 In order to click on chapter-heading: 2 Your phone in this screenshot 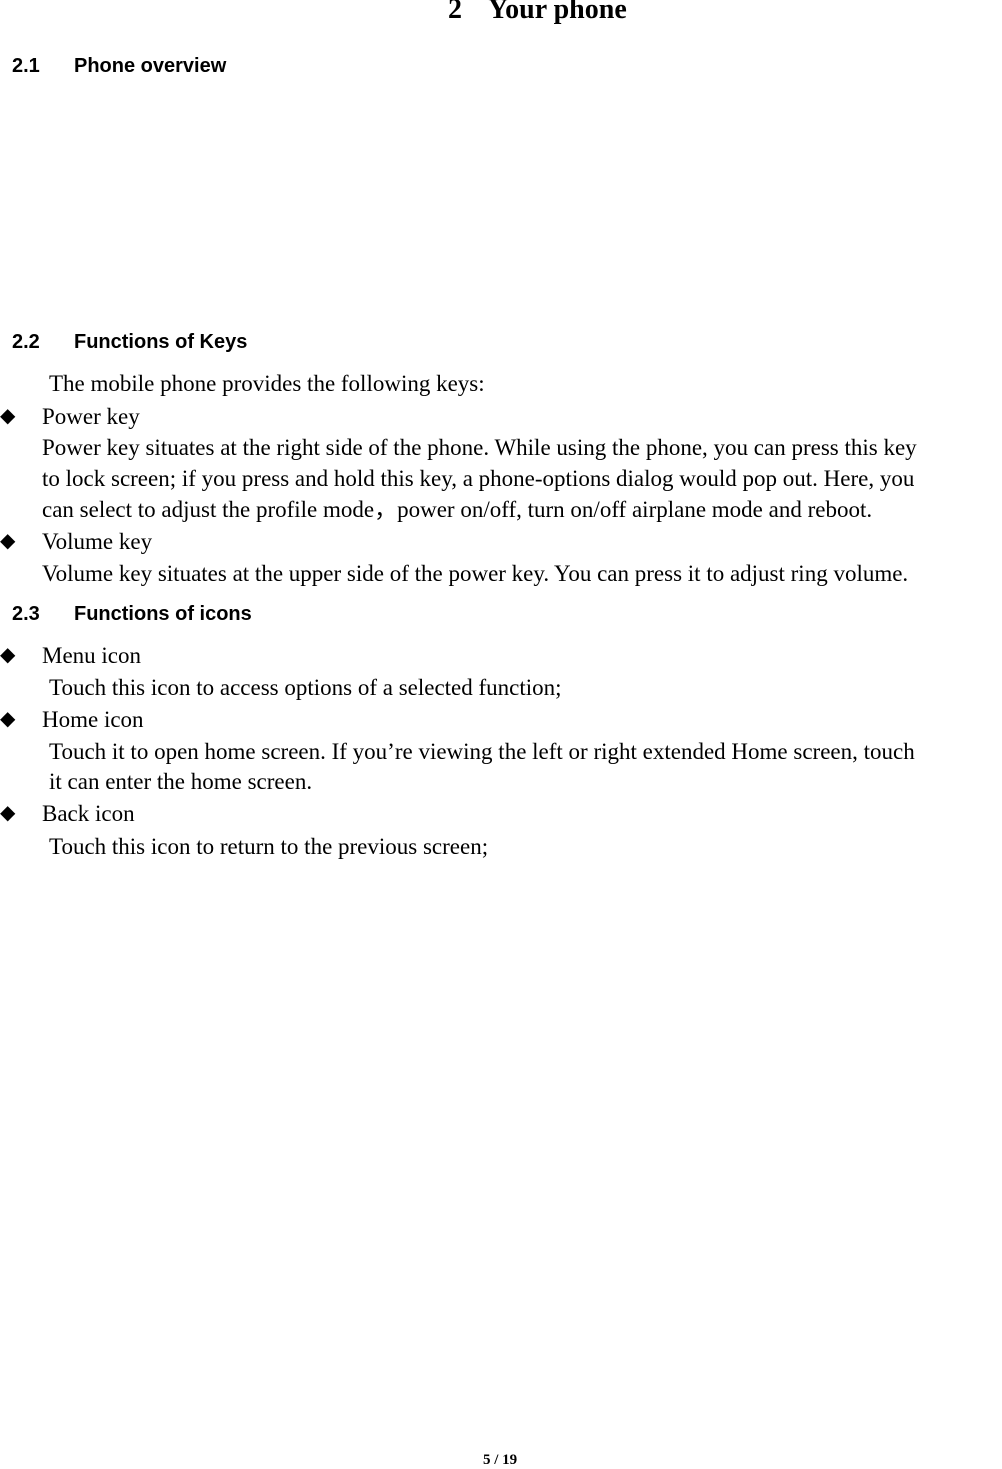, I will do `click(537, 13)`.